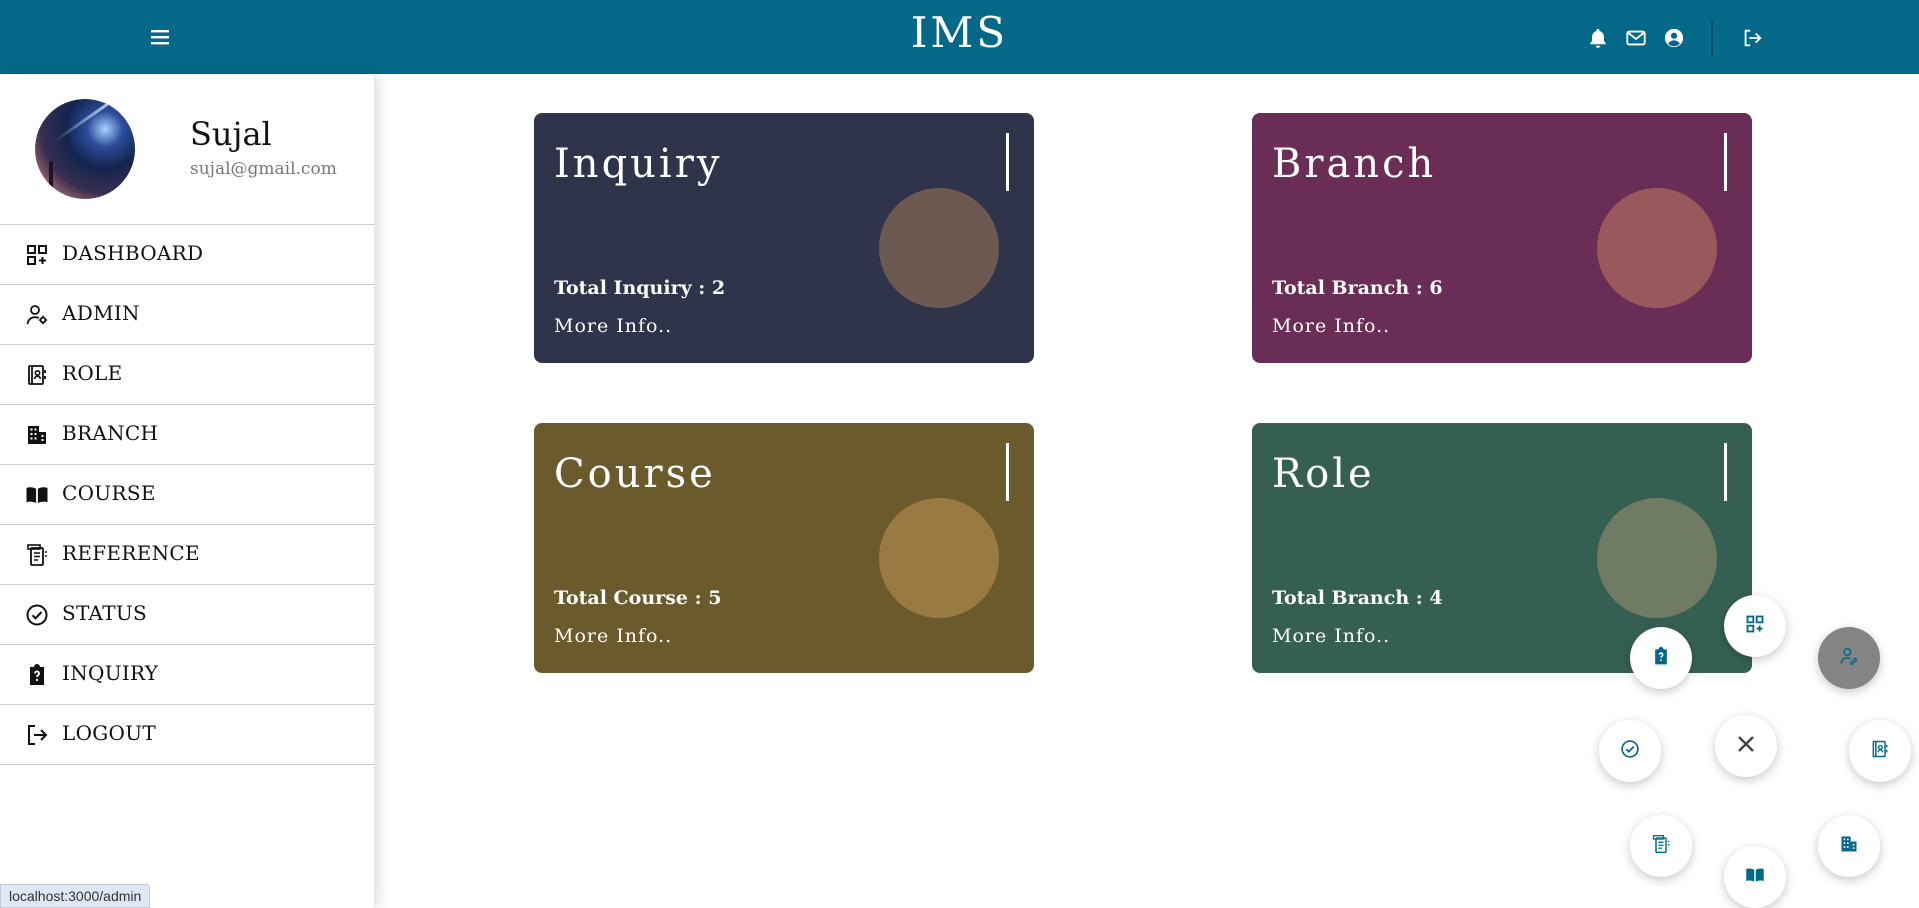 The height and width of the screenshot is (908, 1919). I want to click on profile-section: Sujal sujal@gmail.com, so click(187, 150).